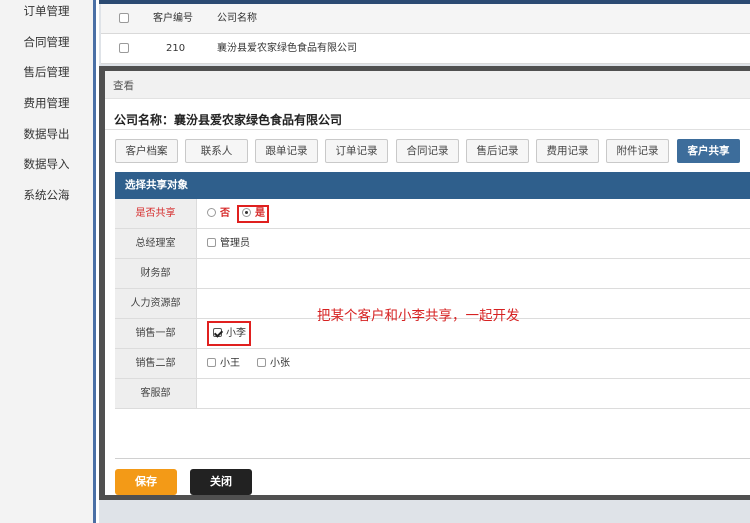  Describe the element at coordinates (432, 394) in the screenshot. I see `dept-row-customer-service: 客服部` at that location.